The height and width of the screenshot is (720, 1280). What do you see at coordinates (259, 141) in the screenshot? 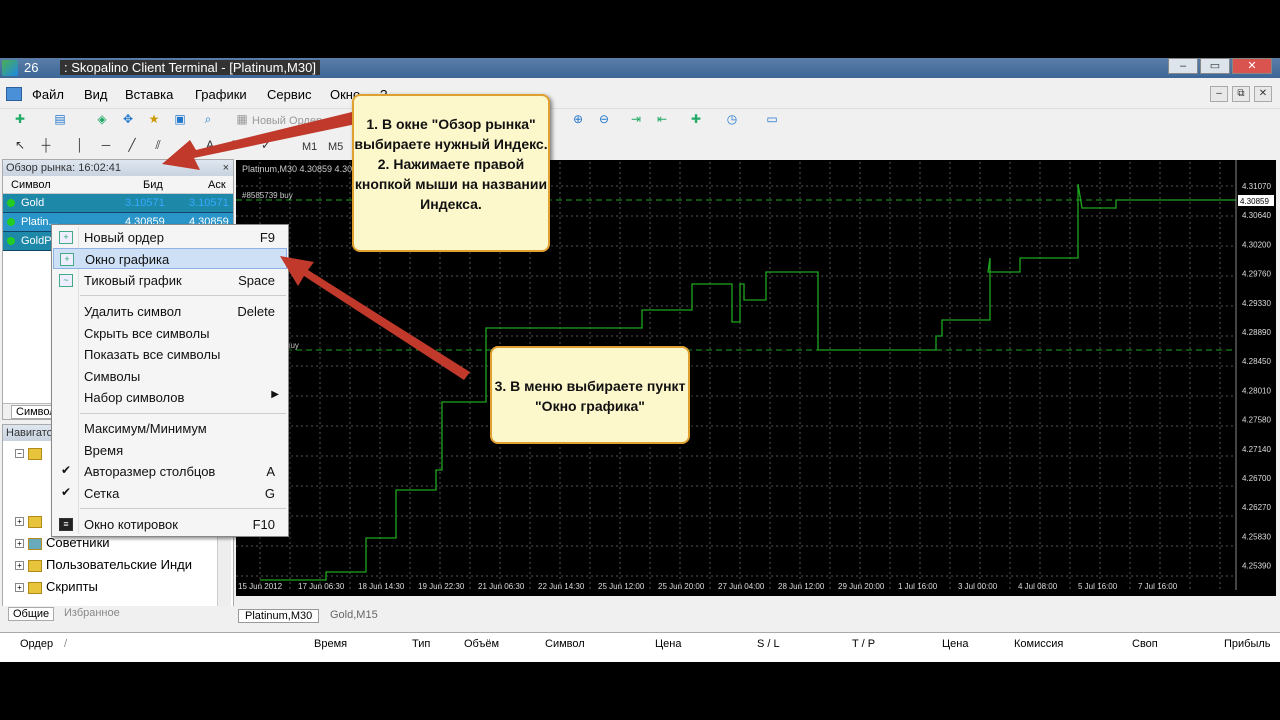
I see `arrow-to-market-watch` at bounding box center [259, 141].